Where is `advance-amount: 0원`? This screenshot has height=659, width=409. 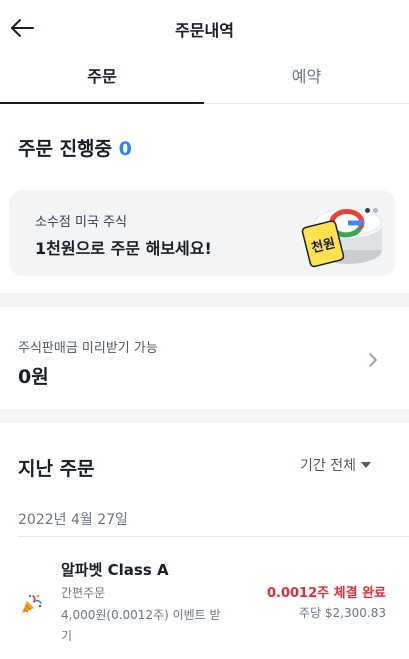 advance-amount: 0원 is located at coordinates (33, 377).